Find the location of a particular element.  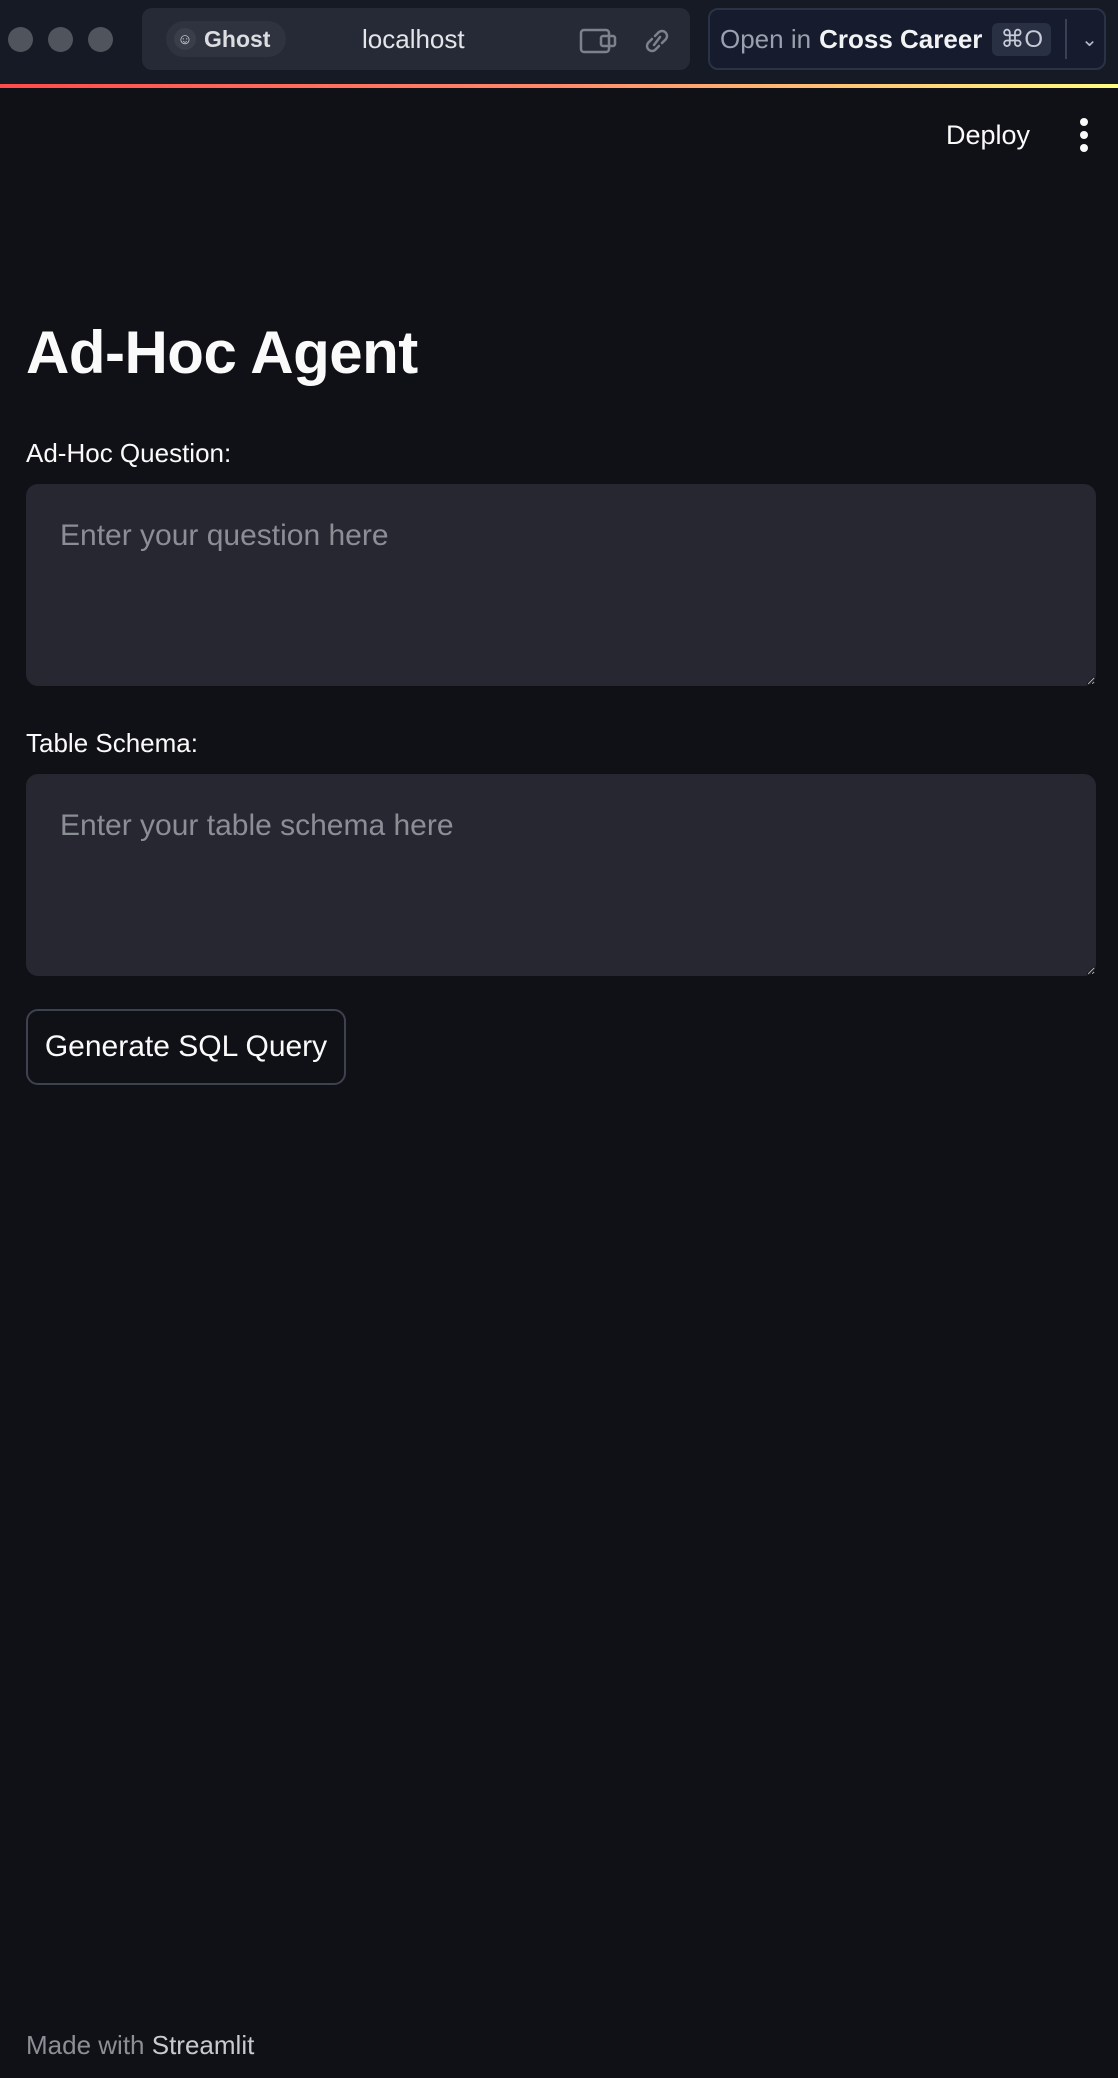

address-bar: ☺ Ghost localhost is located at coordinates (416, 39).